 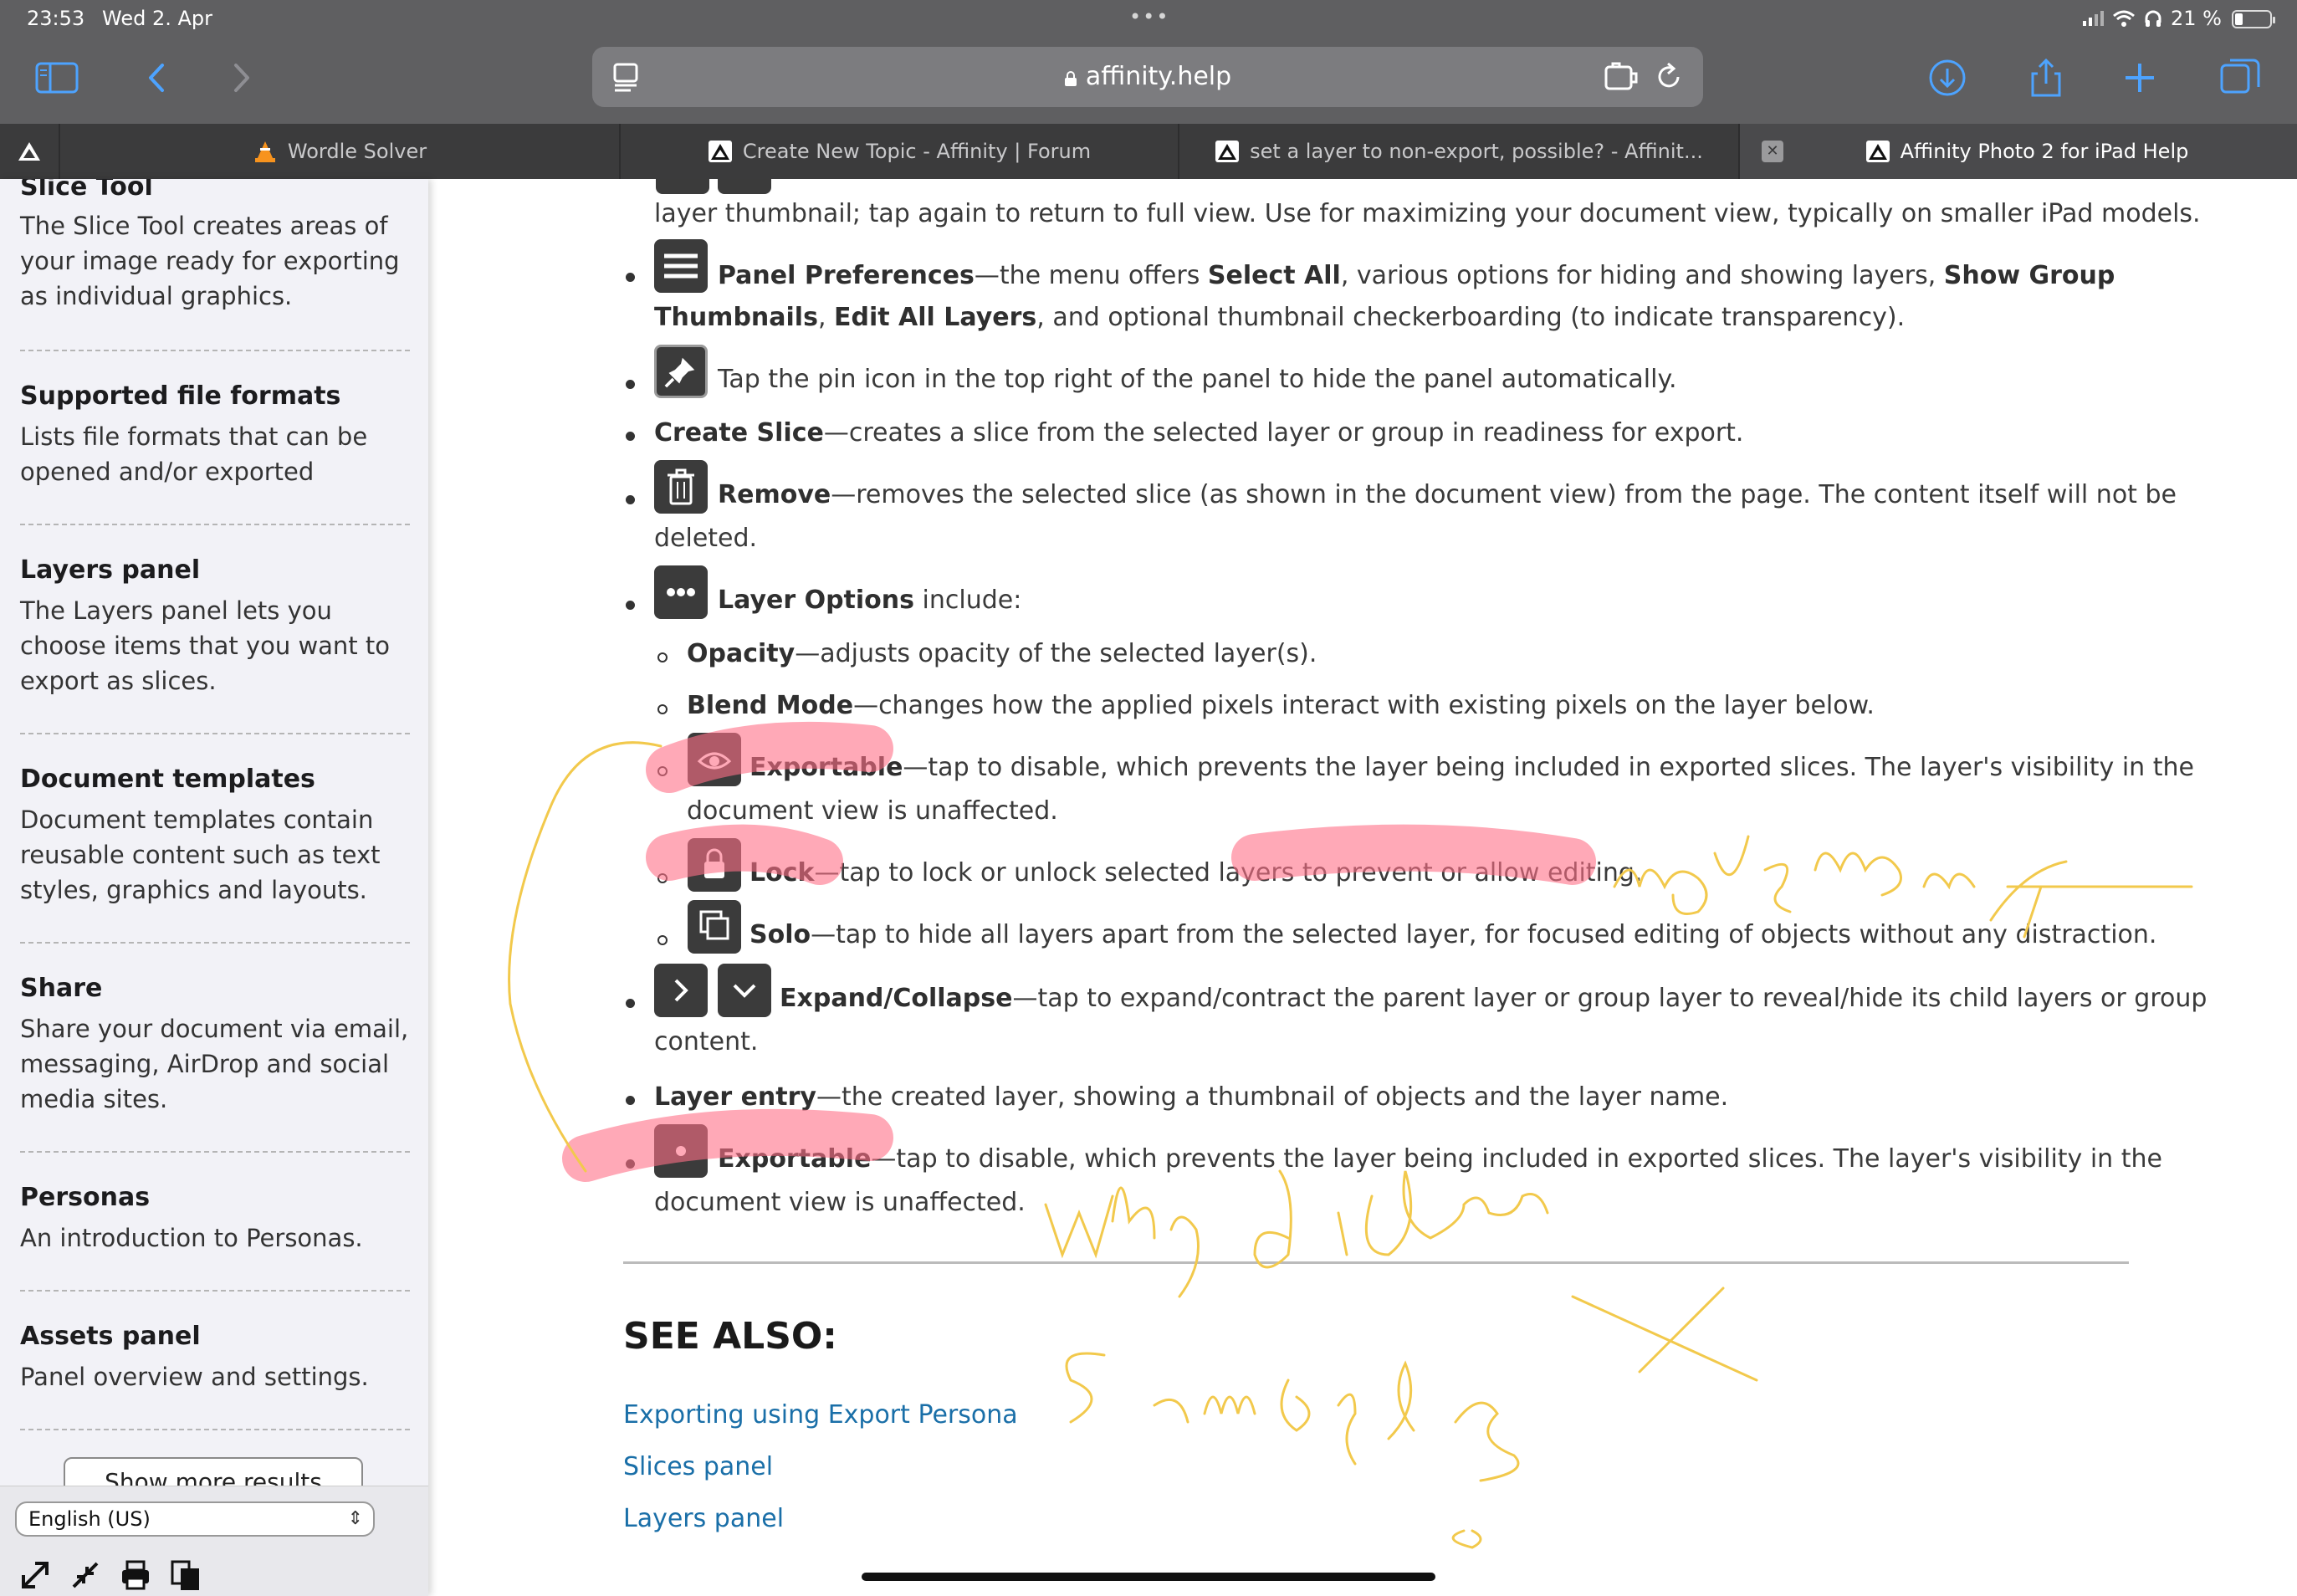 I want to click on language-value: English (US), so click(x=89, y=1519).